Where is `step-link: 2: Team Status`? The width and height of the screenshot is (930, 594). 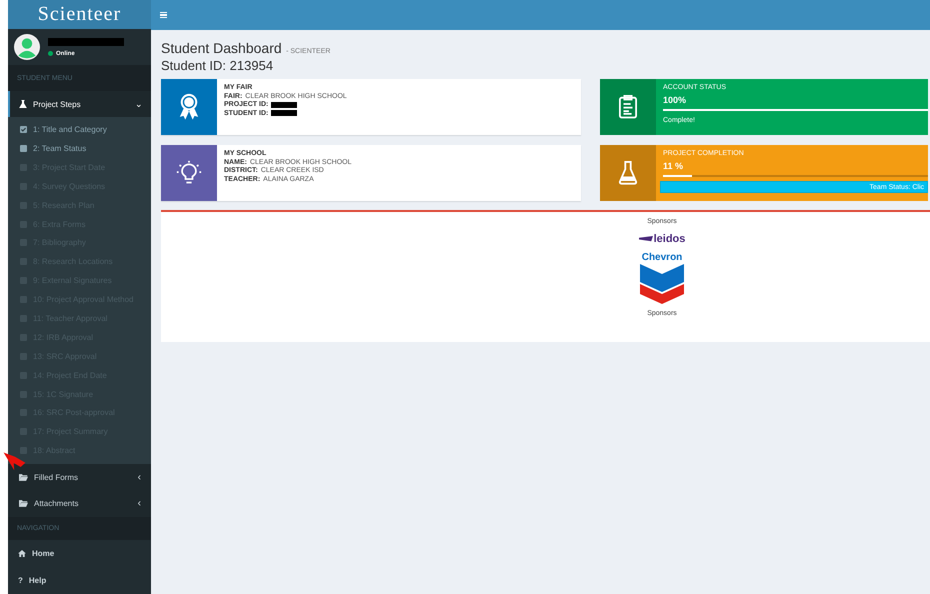
step-link: 2: Team Status is located at coordinates (59, 148).